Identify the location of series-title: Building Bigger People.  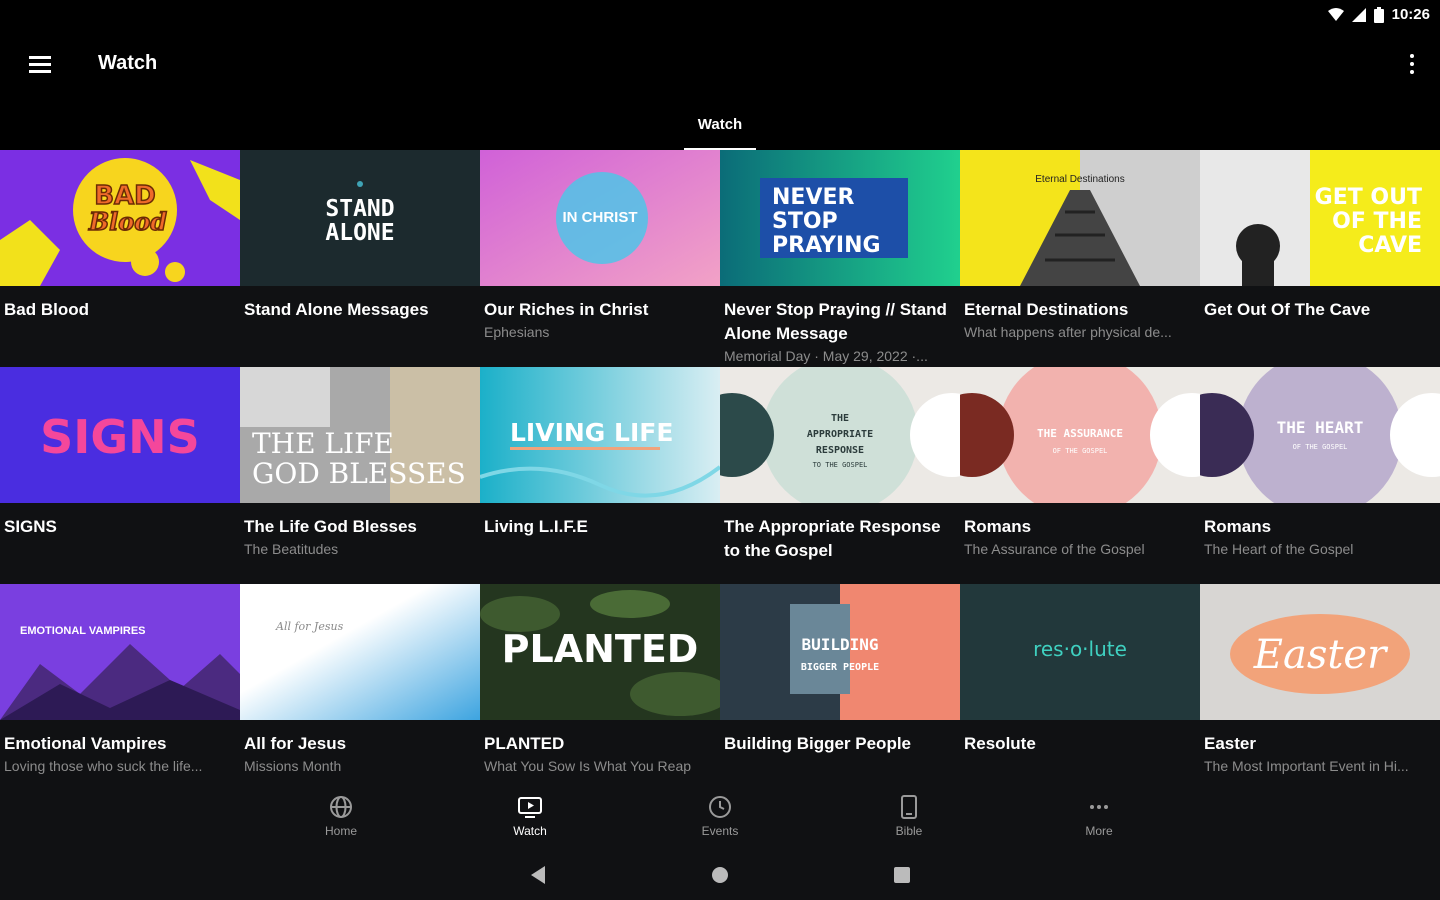
(818, 743).